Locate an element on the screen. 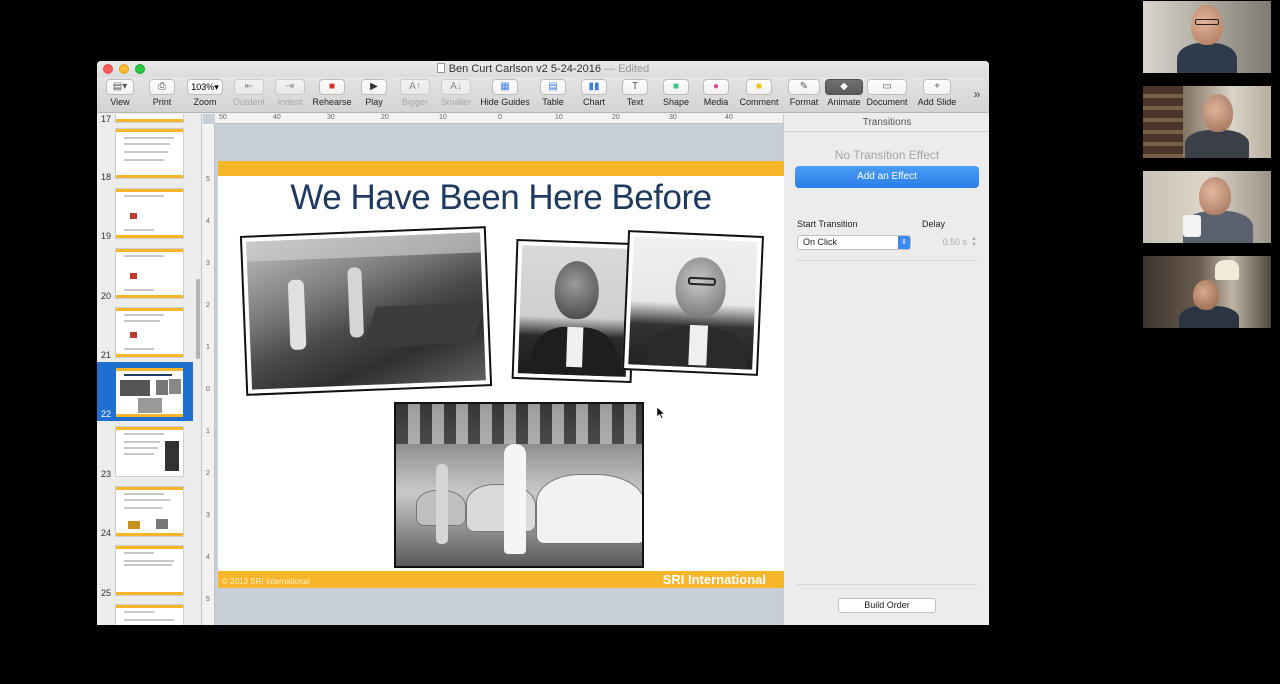 This screenshot has width=1280, height=684. document-panel-icon: ▭ is located at coordinates (887, 87).